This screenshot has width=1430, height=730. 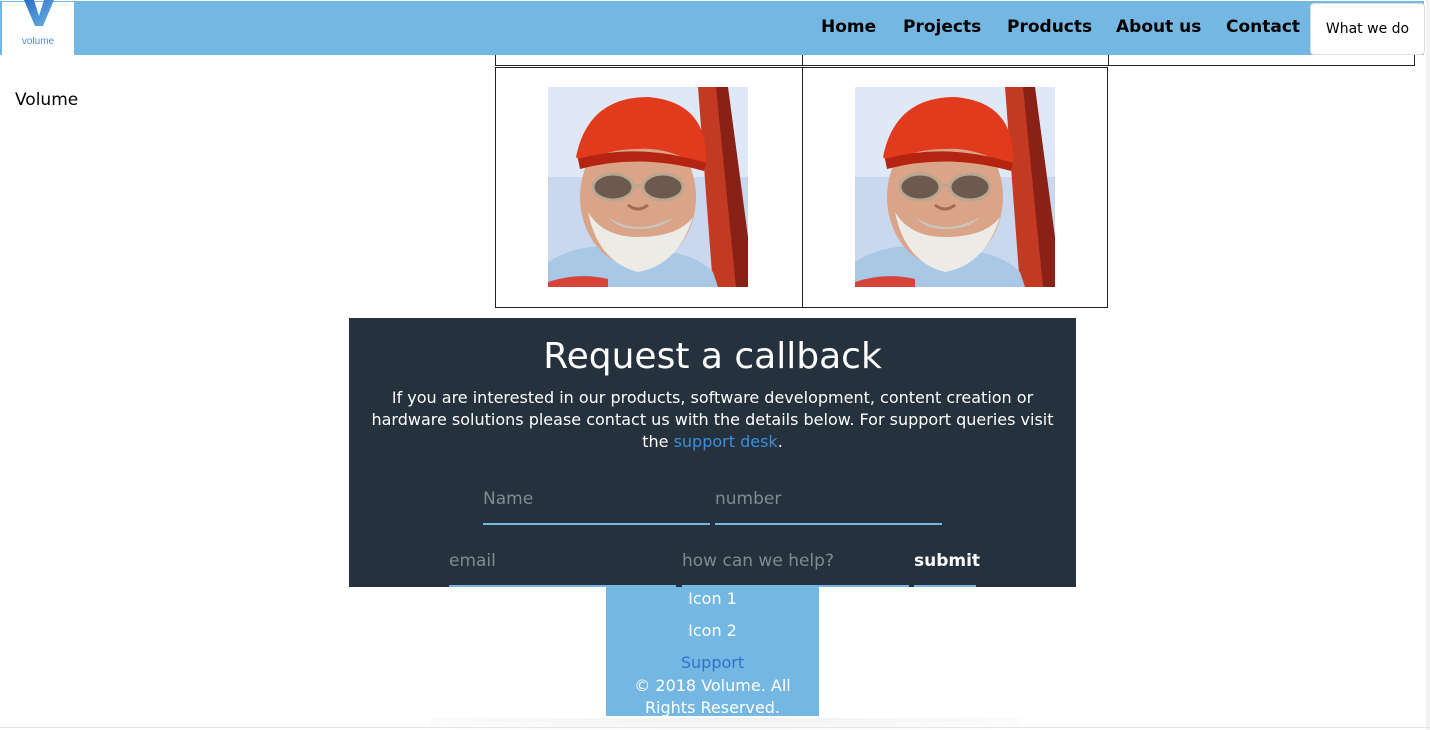 I want to click on number-input, so click(x=828, y=500).